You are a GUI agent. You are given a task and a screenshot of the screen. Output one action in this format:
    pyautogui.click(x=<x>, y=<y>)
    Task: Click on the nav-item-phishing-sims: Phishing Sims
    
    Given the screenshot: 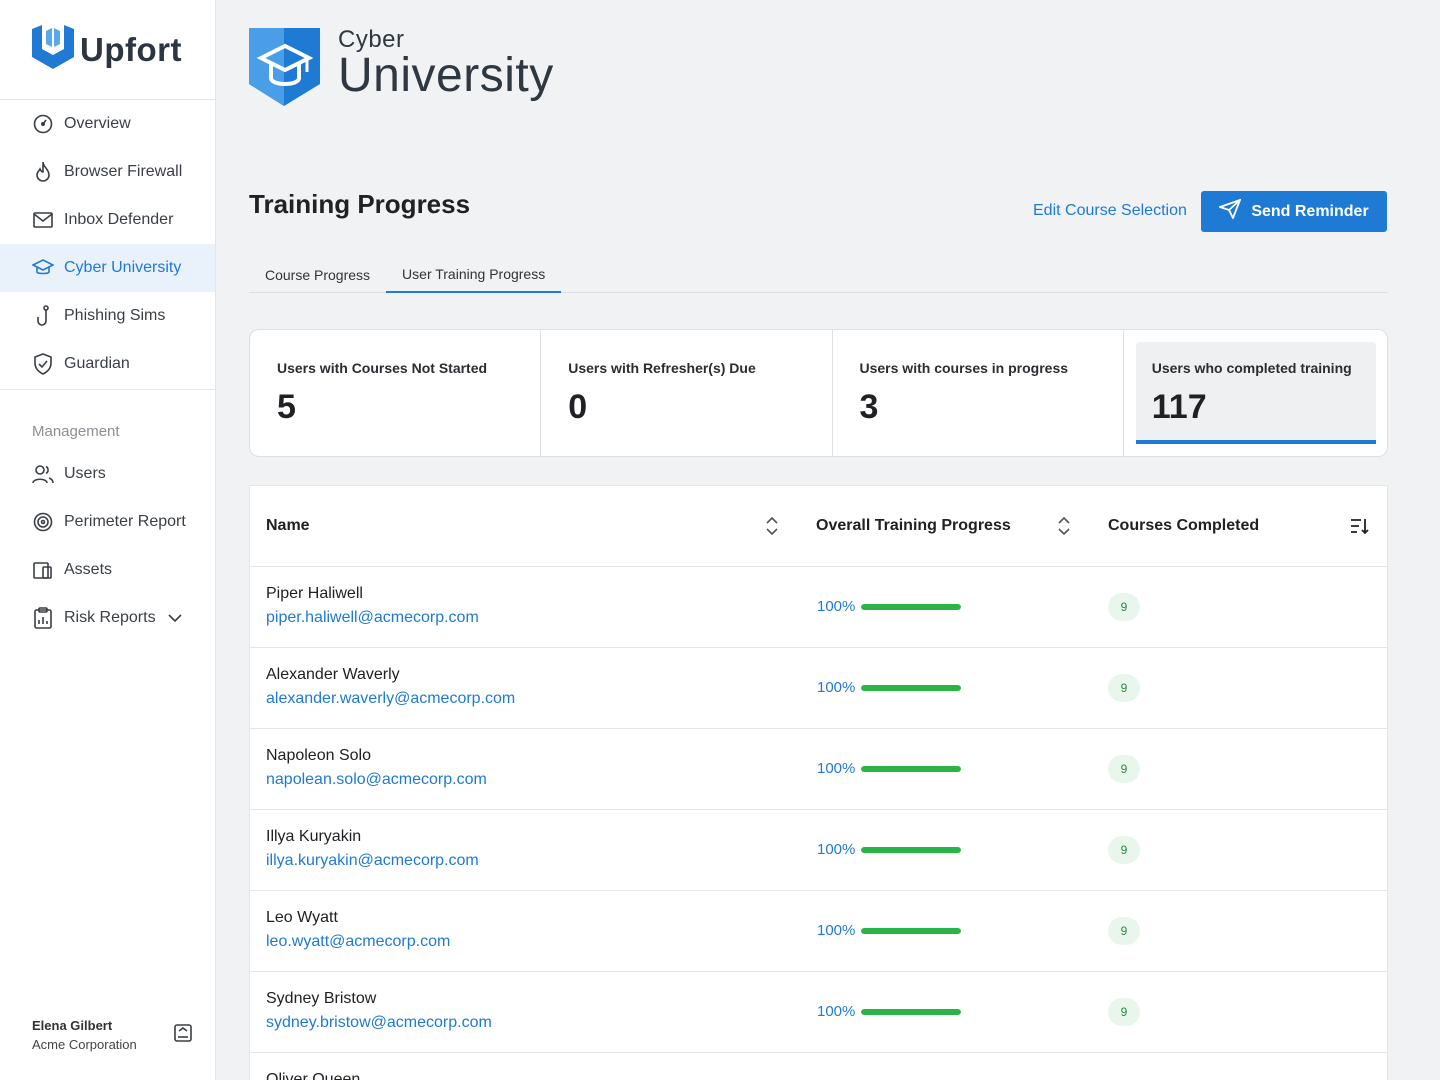 What is the action you would take?
    pyautogui.click(x=107, y=316)
    